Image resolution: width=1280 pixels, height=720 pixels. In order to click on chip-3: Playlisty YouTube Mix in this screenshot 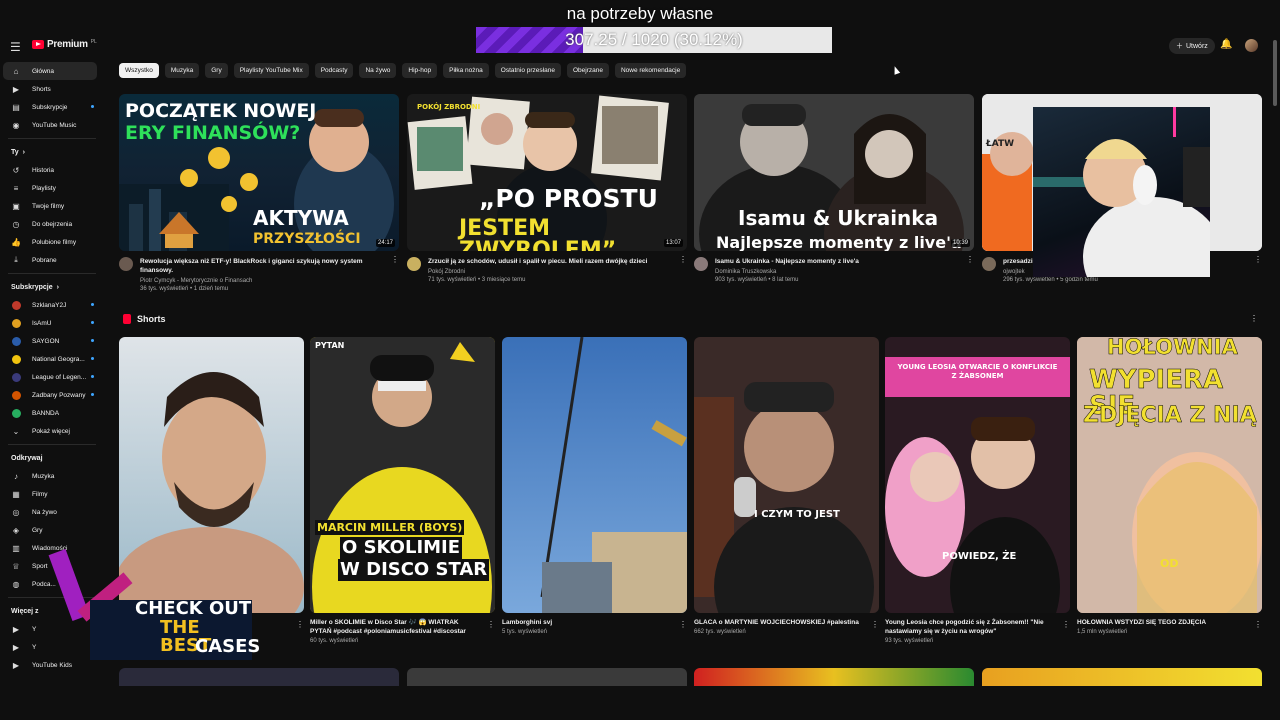, I will do `click(271, 70)`.